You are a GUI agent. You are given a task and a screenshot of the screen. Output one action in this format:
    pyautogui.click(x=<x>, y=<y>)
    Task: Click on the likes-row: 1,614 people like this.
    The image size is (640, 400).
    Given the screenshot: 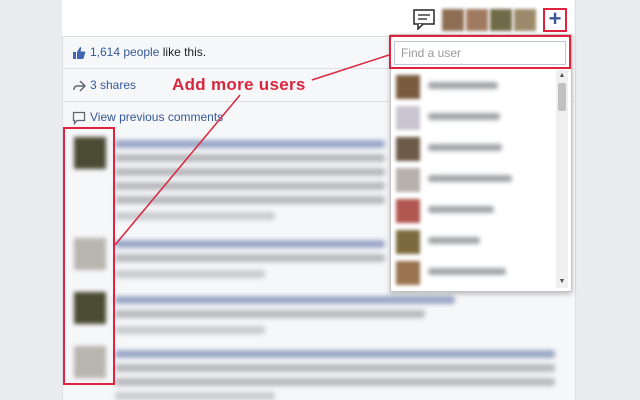 What is the action you would take?
    pyautogui.click(x=139, y=52)
    